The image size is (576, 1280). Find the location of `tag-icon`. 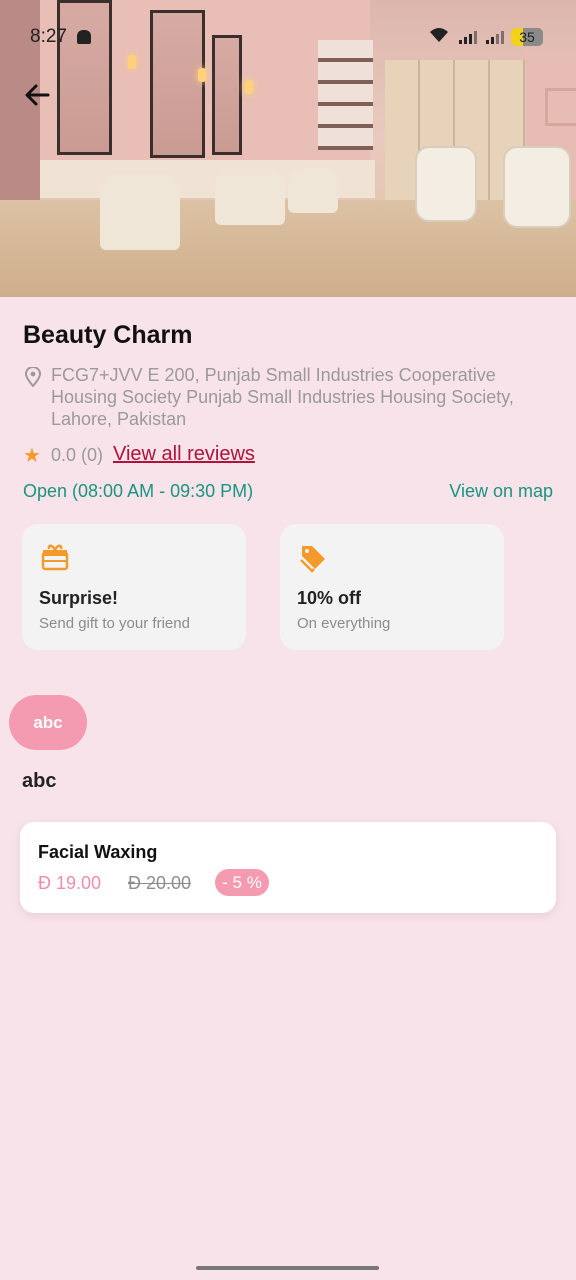

tag-icon is located at coordinates (313, 557).